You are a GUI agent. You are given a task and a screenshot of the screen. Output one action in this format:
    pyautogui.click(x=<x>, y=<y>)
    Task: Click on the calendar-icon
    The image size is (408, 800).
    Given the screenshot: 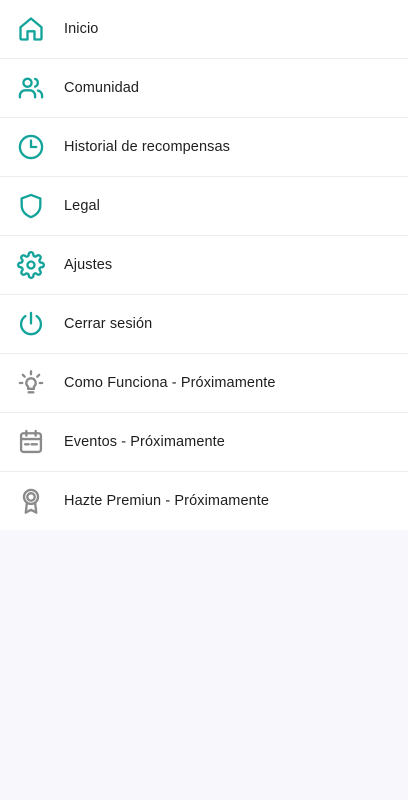 What is the action you would take?
    pyautogui.click(x=31, y=442)
    